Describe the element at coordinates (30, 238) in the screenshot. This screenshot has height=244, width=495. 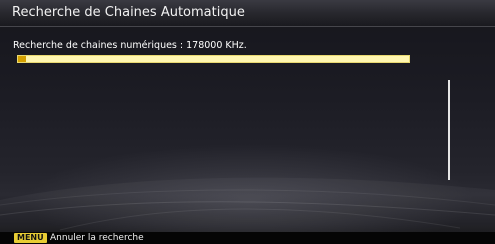
I see `menu-key-button: MENU` at that location.